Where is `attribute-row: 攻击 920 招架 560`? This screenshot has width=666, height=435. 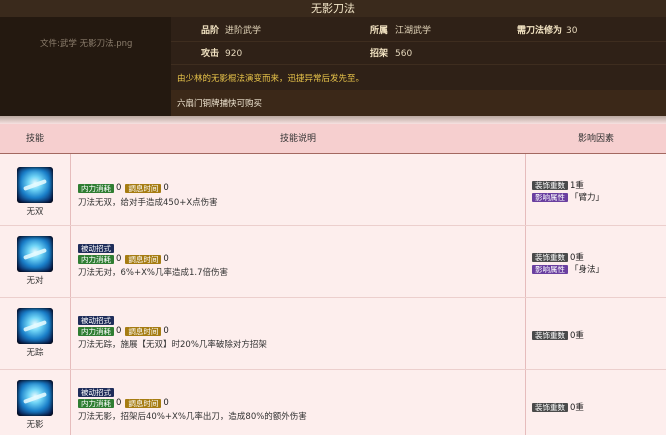 attribute-row: 攻击 920 招架 560 is located at coordinates (418, 54).